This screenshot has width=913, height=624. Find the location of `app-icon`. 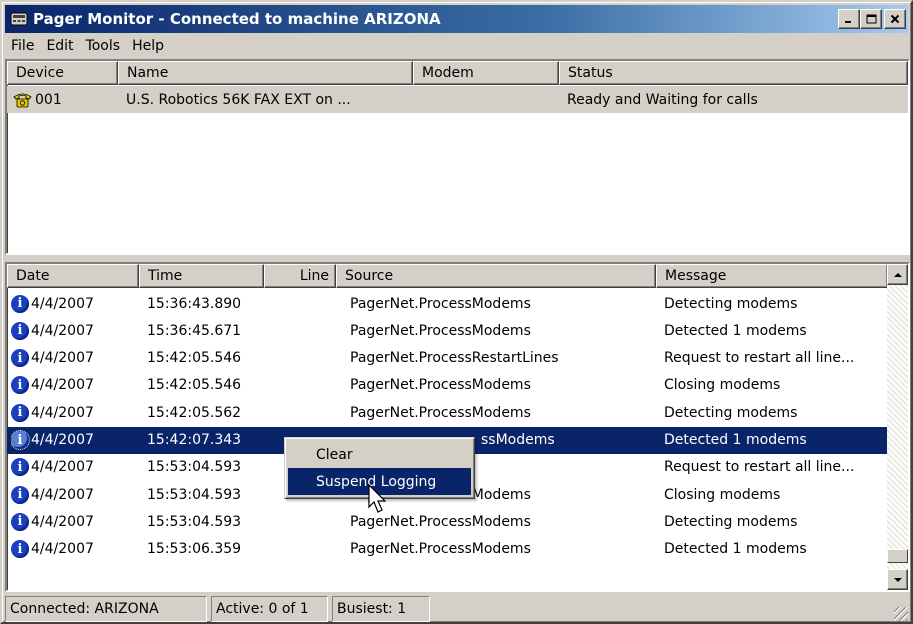

app-icon is located at coordinates (19, 19).